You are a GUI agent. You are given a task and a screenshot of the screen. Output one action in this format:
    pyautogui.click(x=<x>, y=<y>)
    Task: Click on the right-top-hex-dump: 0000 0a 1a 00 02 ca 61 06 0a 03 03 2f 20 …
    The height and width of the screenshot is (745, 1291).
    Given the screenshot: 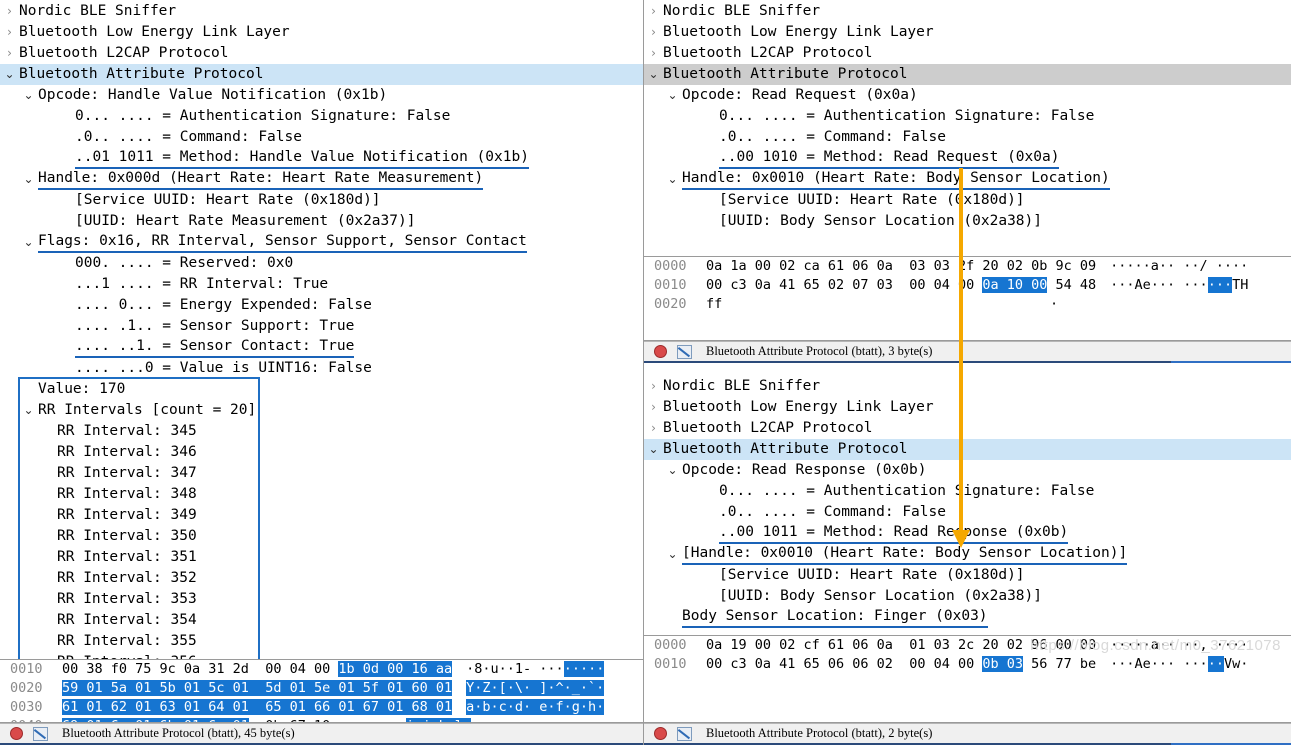 What is the action you would take?
    pyautogui.click(x=967, y=298)
    